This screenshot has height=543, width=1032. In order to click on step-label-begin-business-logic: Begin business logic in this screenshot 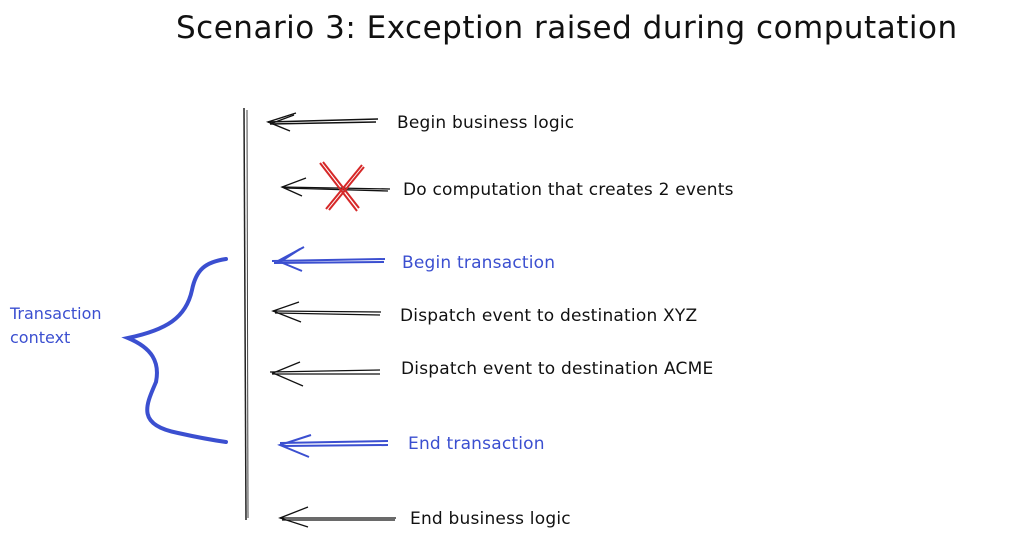, I will do `click(486, 123)`.